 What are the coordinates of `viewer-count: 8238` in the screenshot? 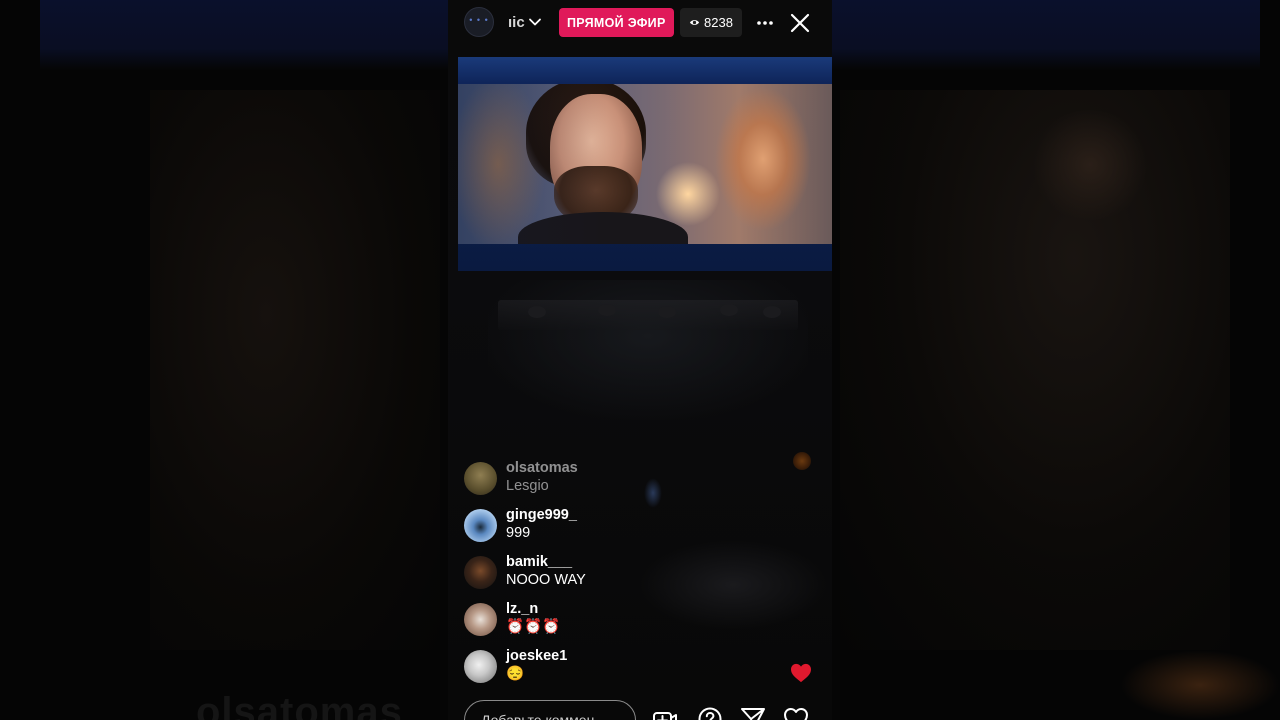 It's located at (718, 22).